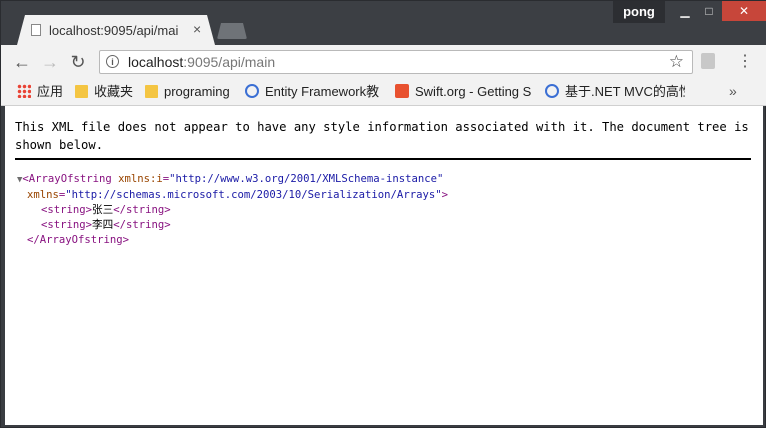  I want to click on profile-button: pong, so click(639, 12).